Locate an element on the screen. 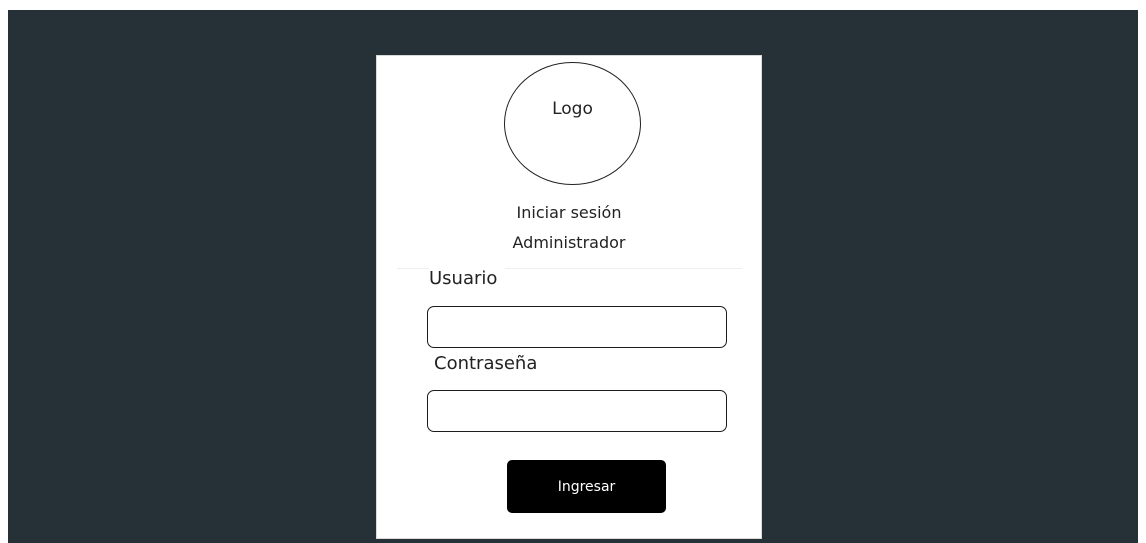 The height and width of the screenshot is (543, 1146). logo-text: Logo is located at coordinates (572, 109).